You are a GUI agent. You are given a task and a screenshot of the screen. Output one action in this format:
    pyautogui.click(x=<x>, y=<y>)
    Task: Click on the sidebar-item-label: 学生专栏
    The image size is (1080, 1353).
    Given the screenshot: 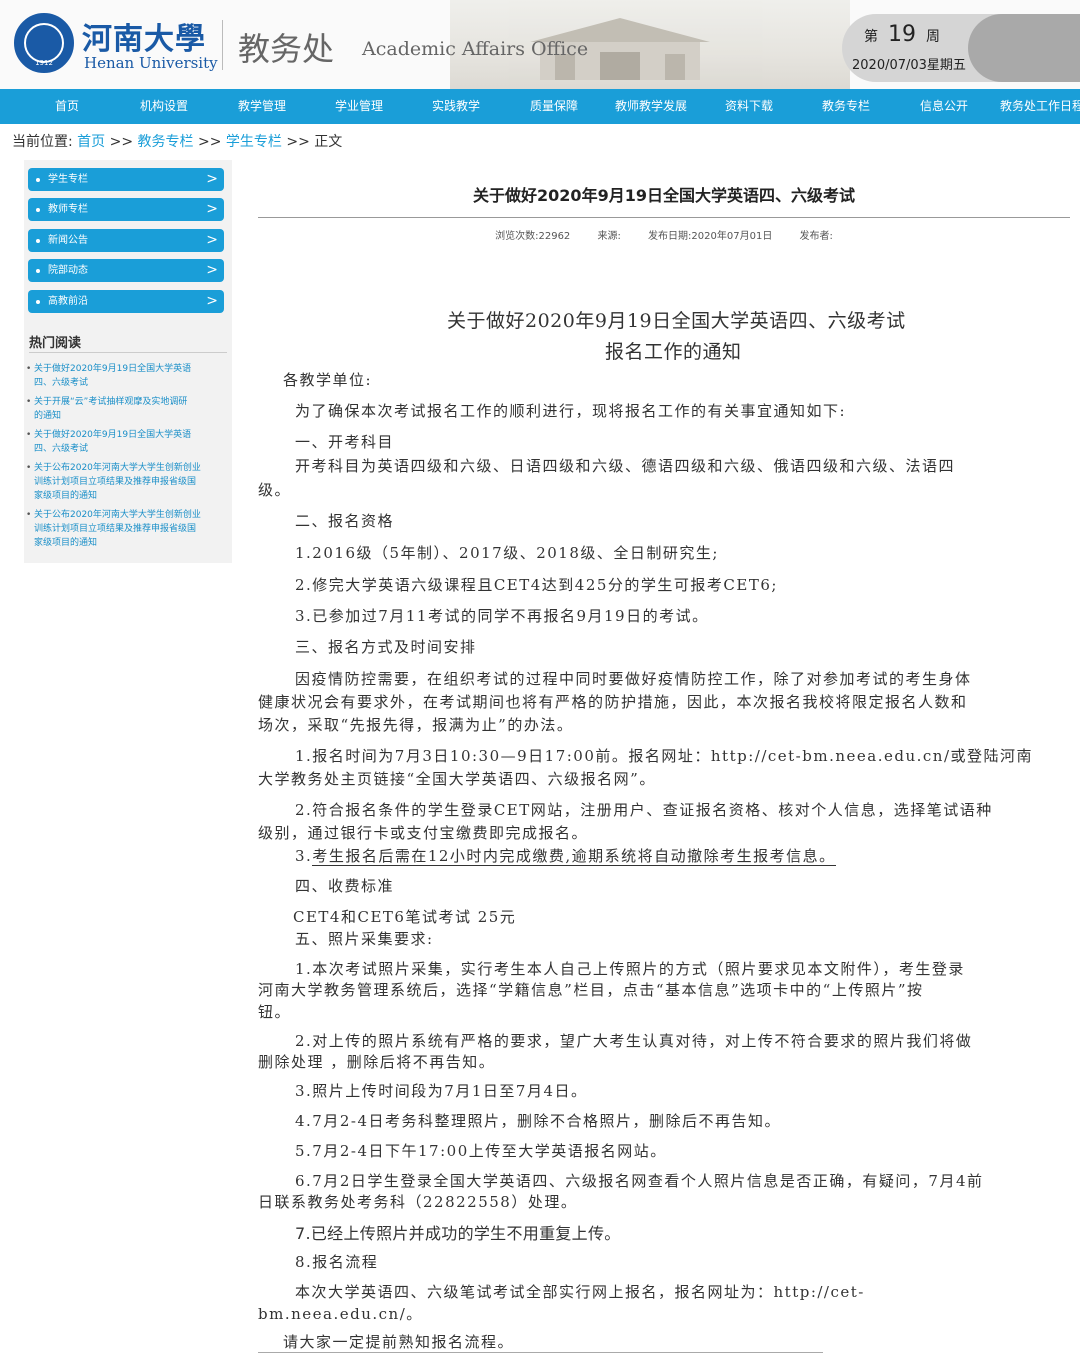 What is the action you would take?
    pyautogui.click(x=68, y=179)
    